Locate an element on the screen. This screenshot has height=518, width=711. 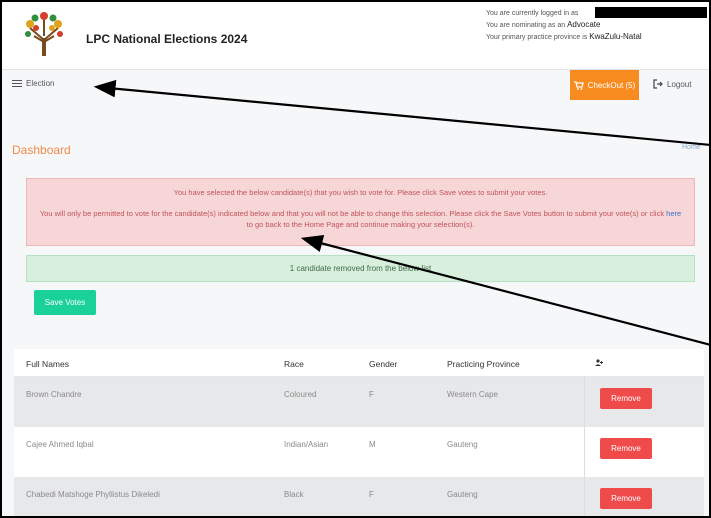
role-value: Advocate is located at coordinates (584, 24).